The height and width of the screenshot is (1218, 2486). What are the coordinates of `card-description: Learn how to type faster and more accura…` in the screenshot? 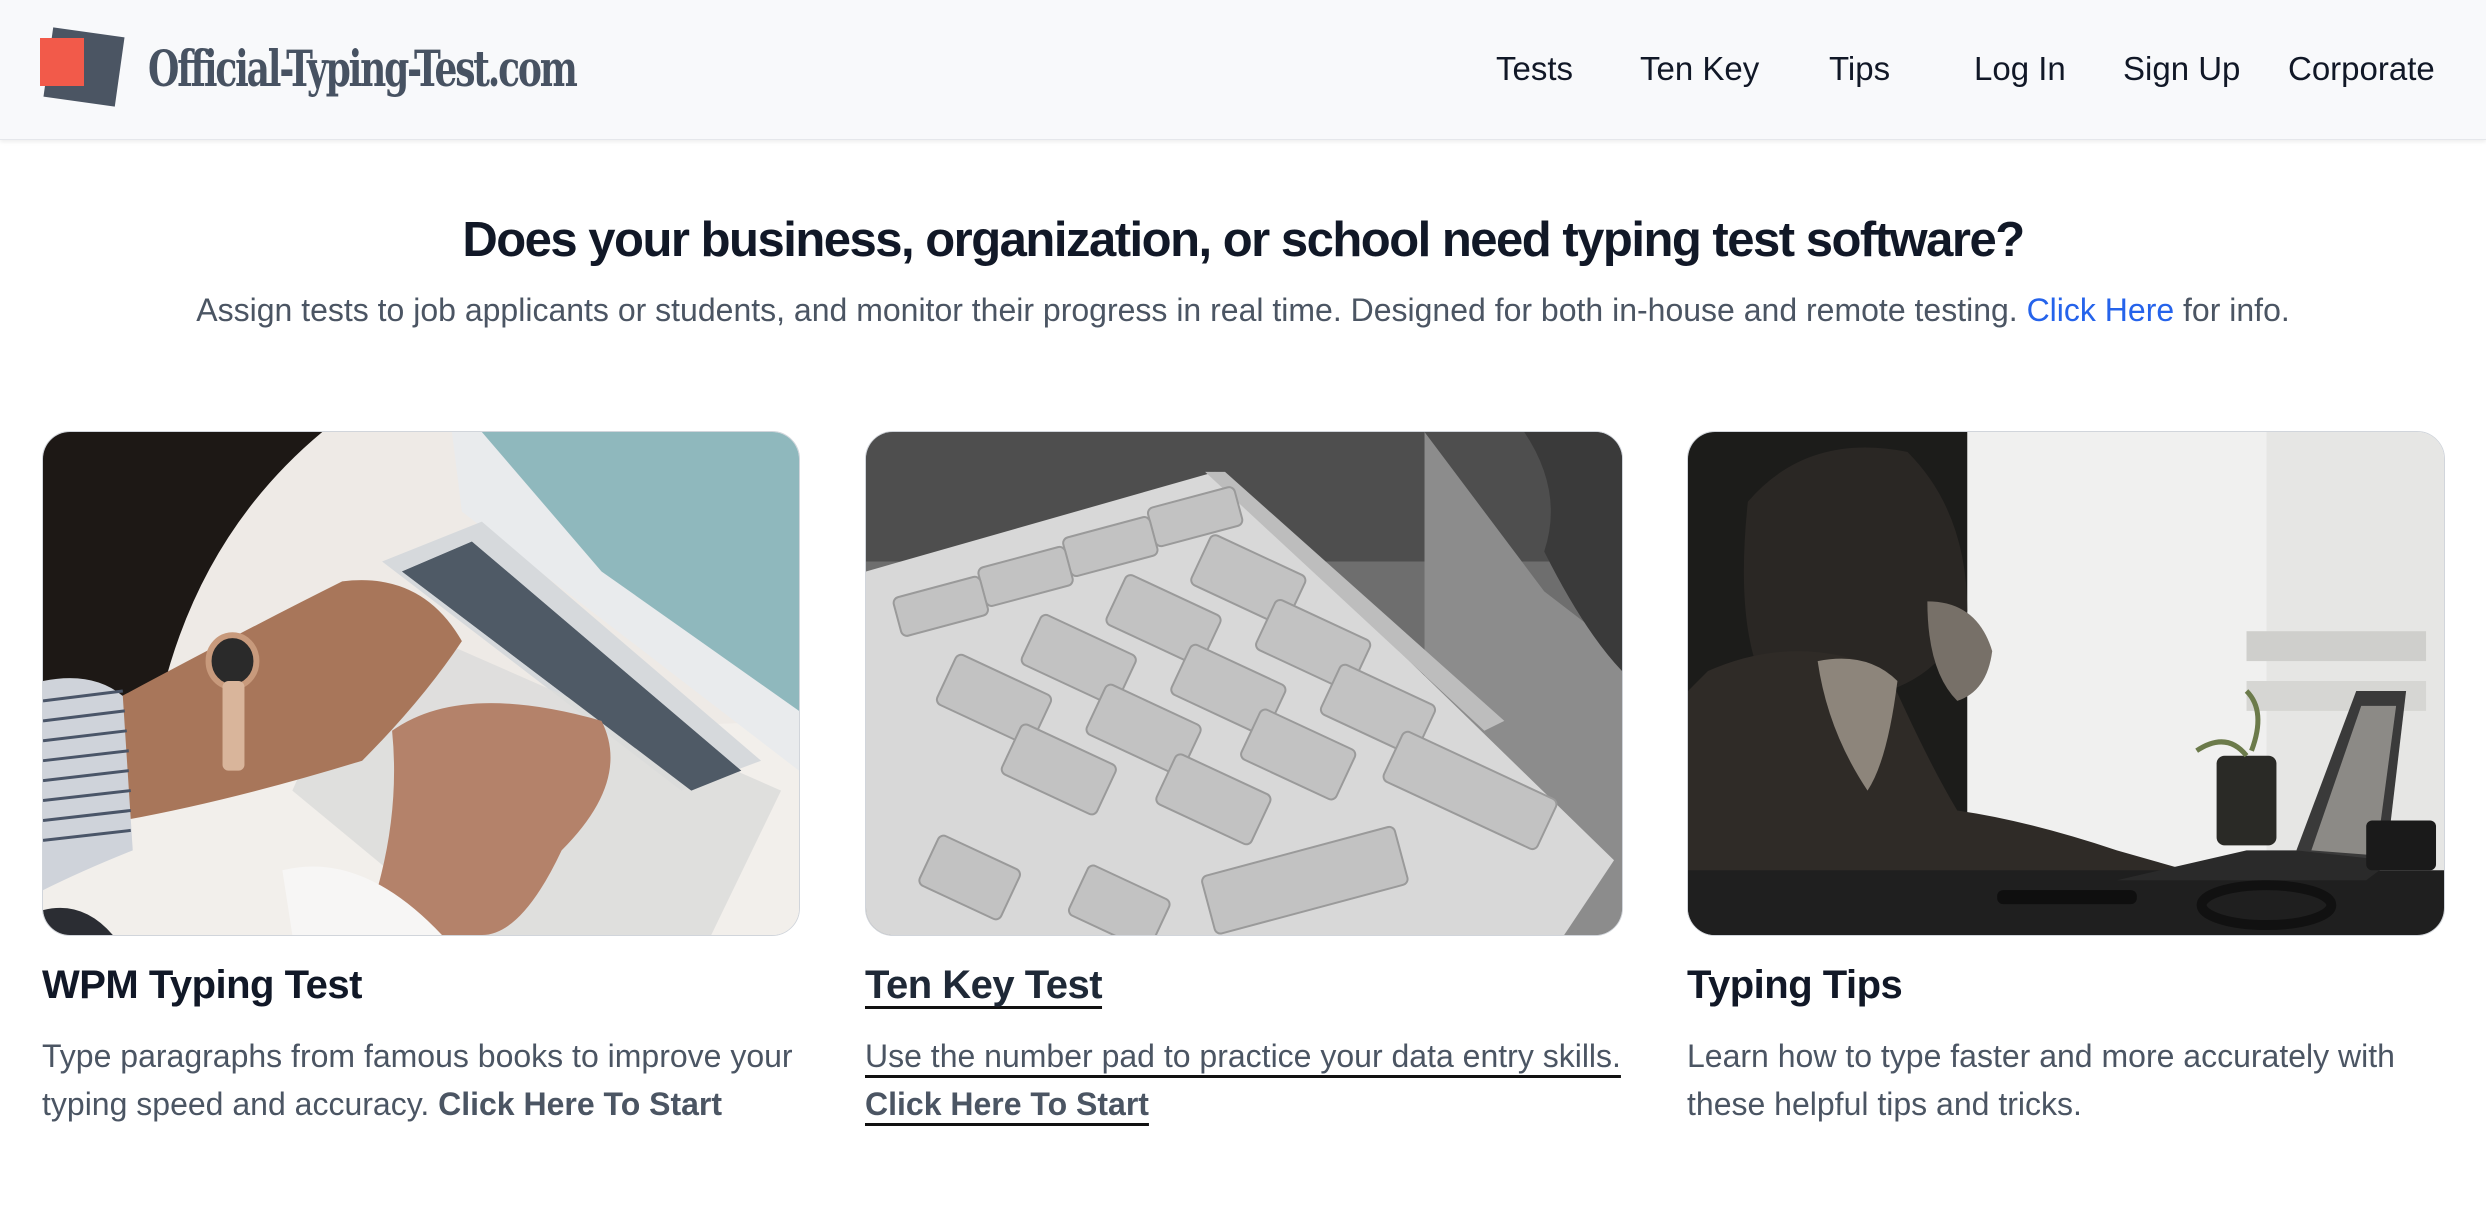 It's located at (2041, 1080).